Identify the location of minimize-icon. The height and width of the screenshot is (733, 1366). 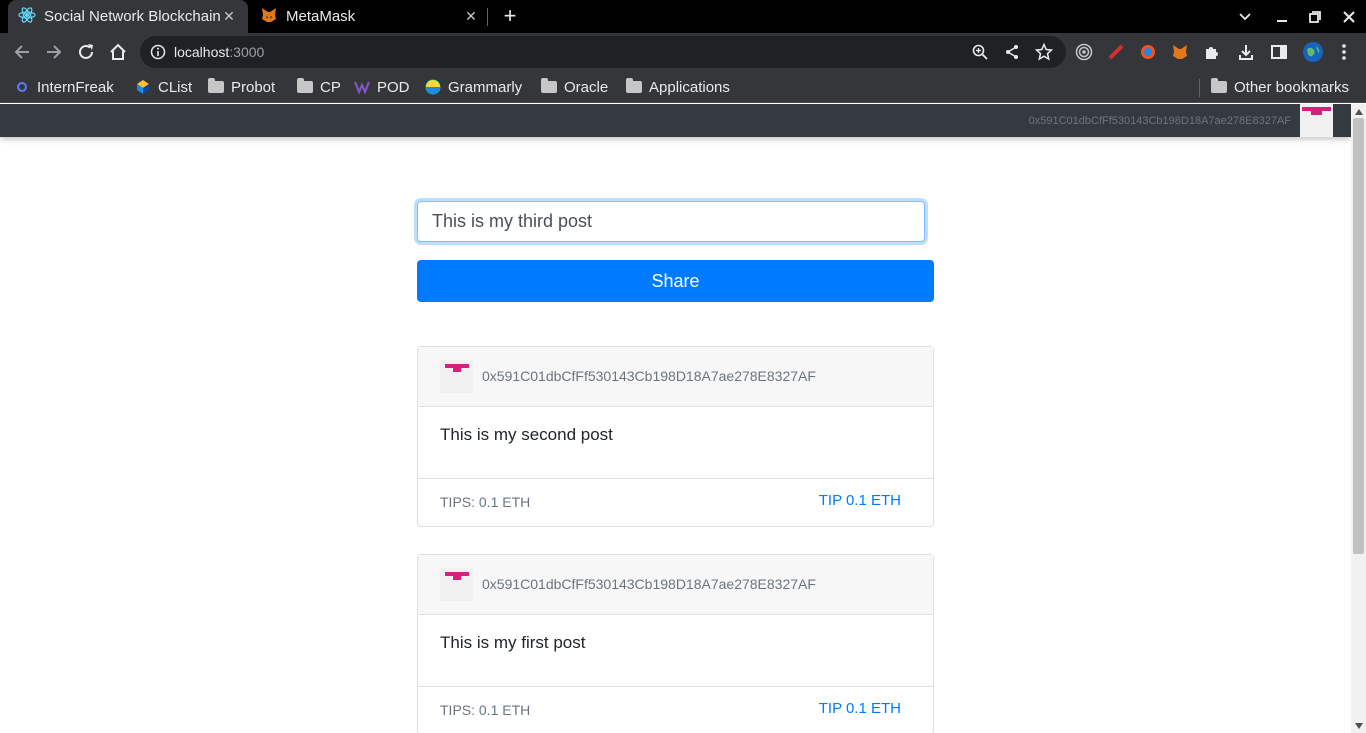
(1282, 16).